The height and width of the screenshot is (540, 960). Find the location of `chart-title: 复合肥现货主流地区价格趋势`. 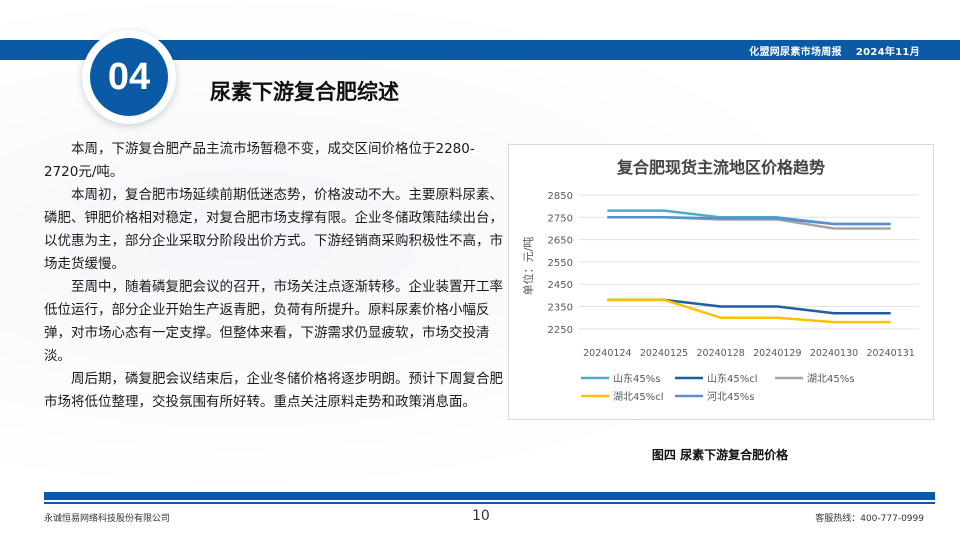

chart-title: 复合肥现货主流地区价格趋势 is located at coordinates (720, 167).